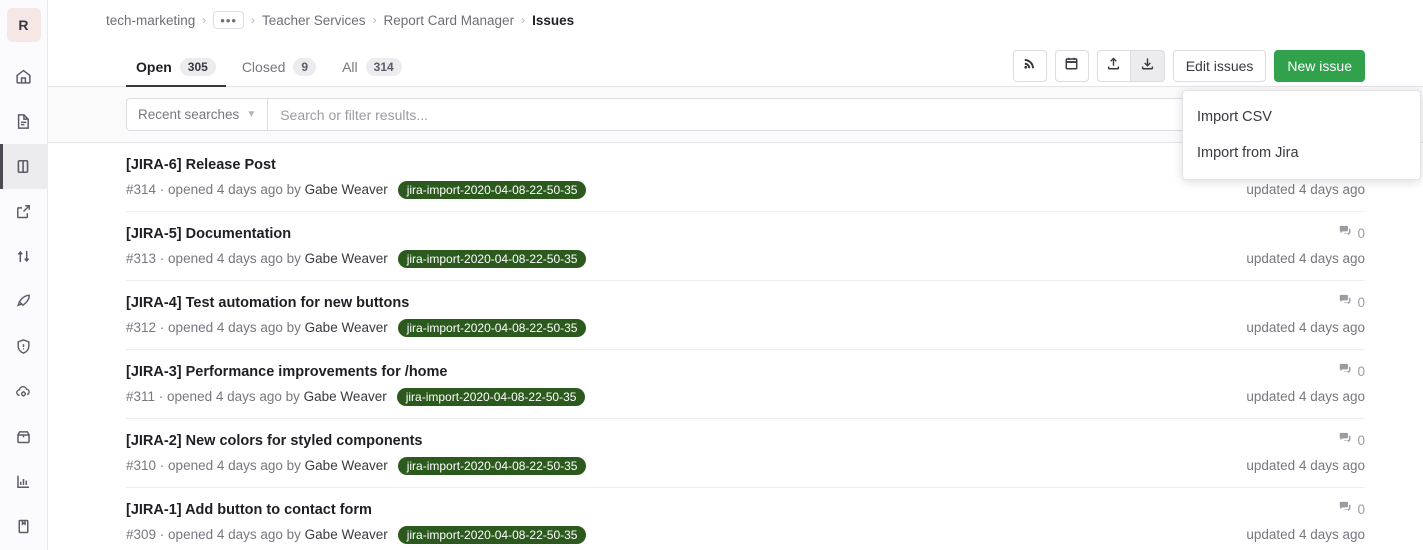 Image resolution: width=1423 pixels, height=550 pixels. Describe the element at coordinates (1319, 66) in the screenshot. I see `new-issue-button: New issue` at that location.